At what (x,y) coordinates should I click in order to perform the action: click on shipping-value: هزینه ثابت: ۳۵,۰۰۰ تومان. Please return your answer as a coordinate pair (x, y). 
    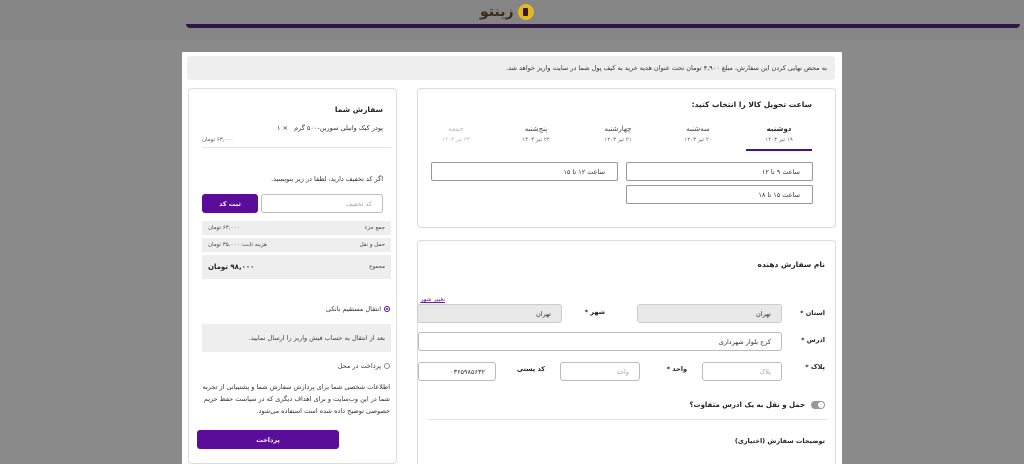
    Looking at the image, I should click on (237, 245).